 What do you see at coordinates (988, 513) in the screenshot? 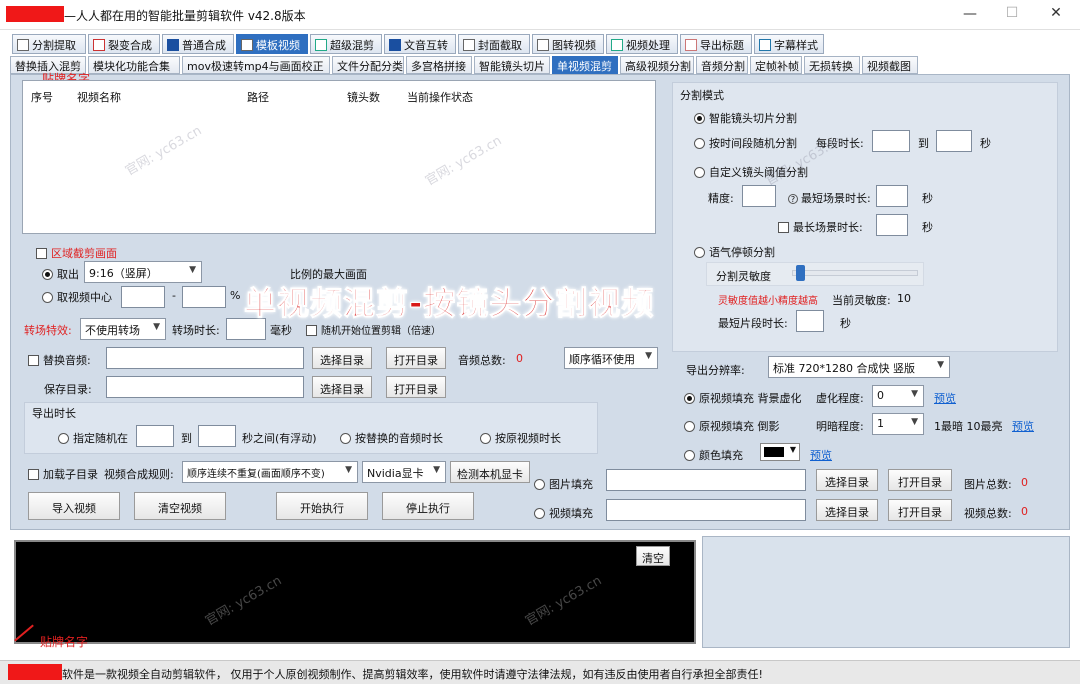
I see `video-total-label: 视频总数:` at bounding box center [988, 513].